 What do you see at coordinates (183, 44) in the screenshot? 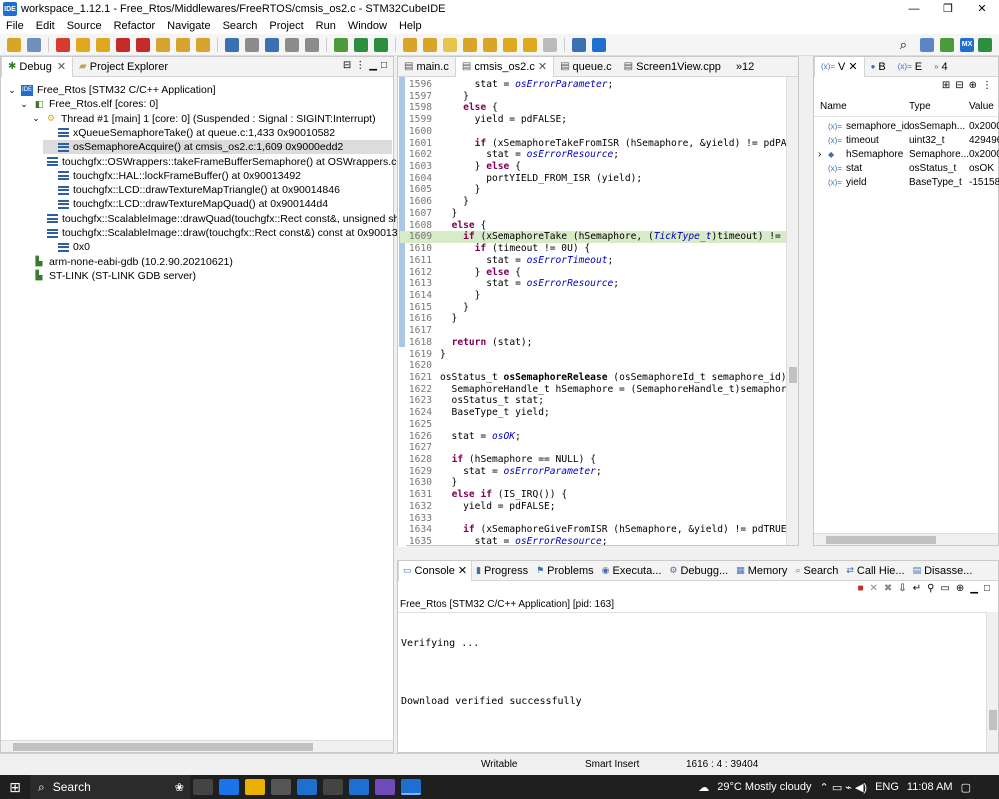
I see `step-over-icon` at bounding box center [183, 44].